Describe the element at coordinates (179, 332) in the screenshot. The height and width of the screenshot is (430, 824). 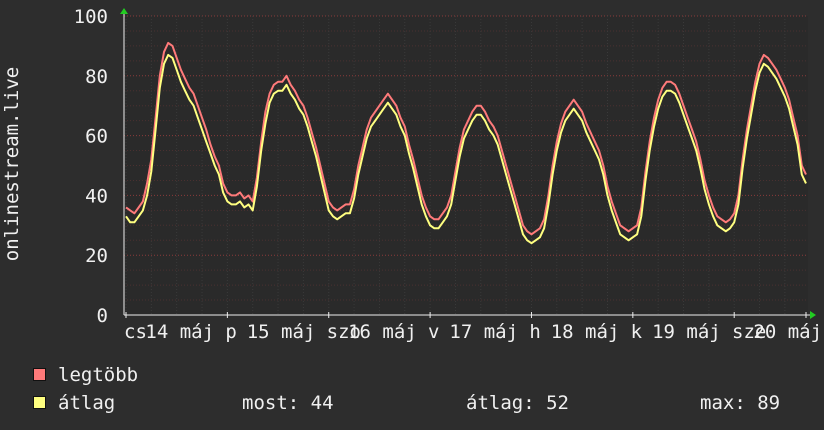
I see `x-tick-label: 14 máj` at that location.